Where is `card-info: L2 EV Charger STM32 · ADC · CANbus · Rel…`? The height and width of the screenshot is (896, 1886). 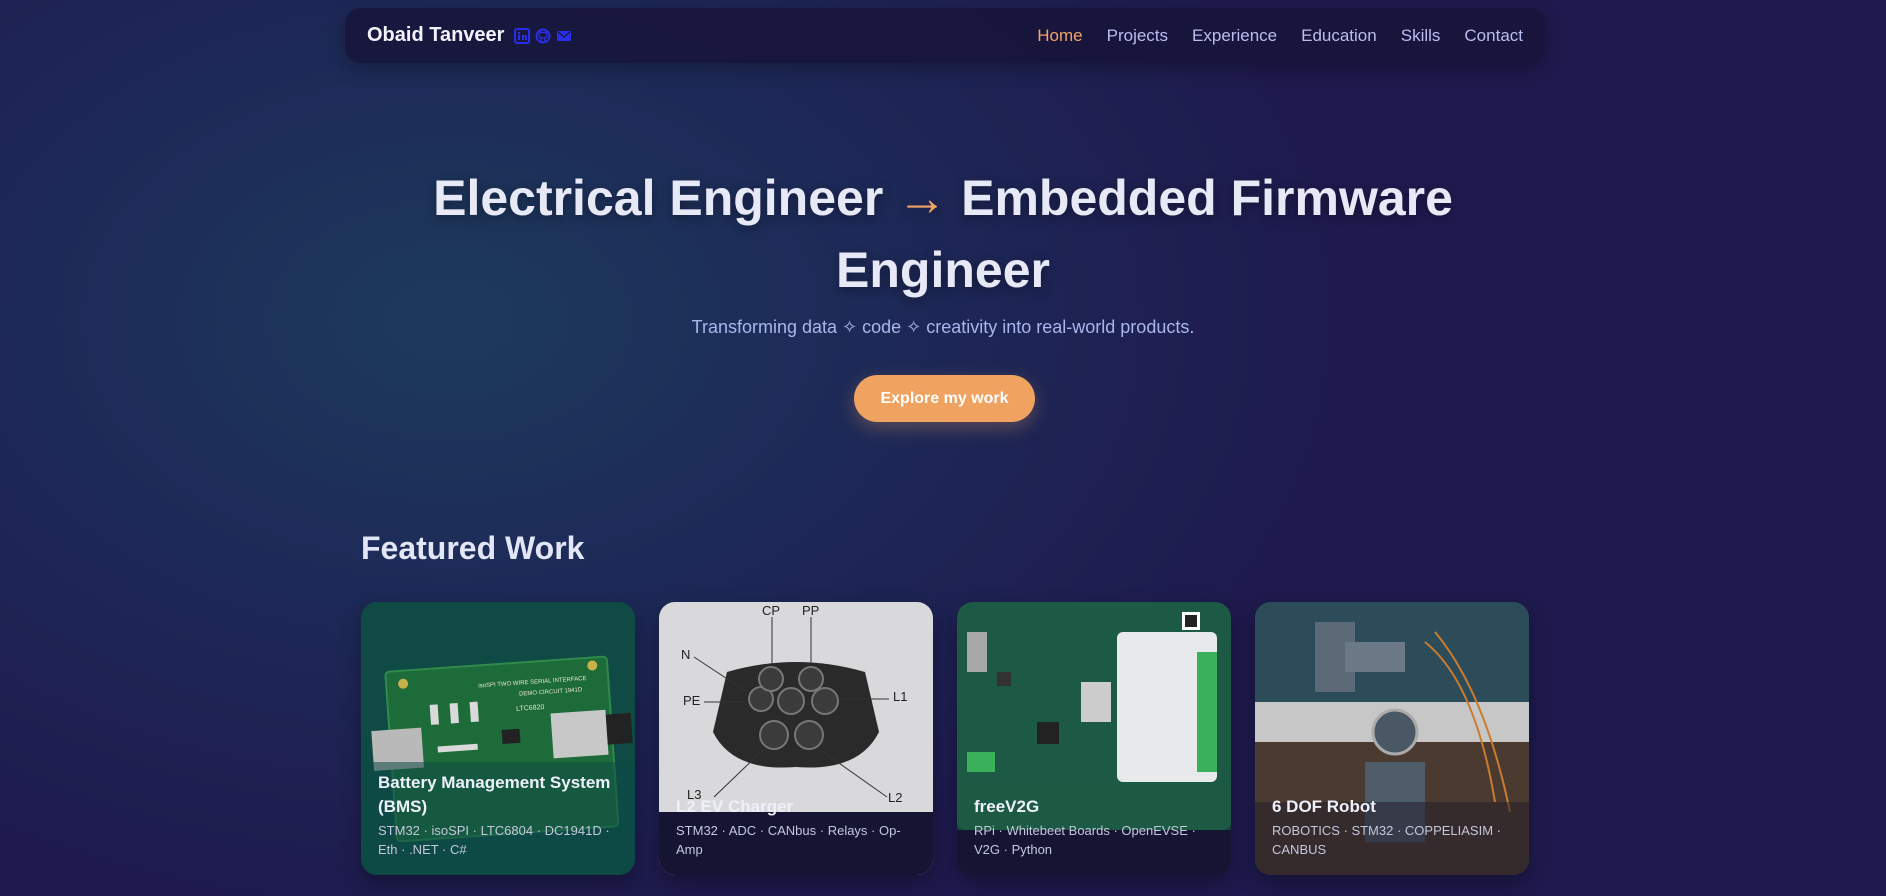 card-info: L2 EV Charger STM32 · ADC · CANbus · Rel… is located at coordinates (796, 835).